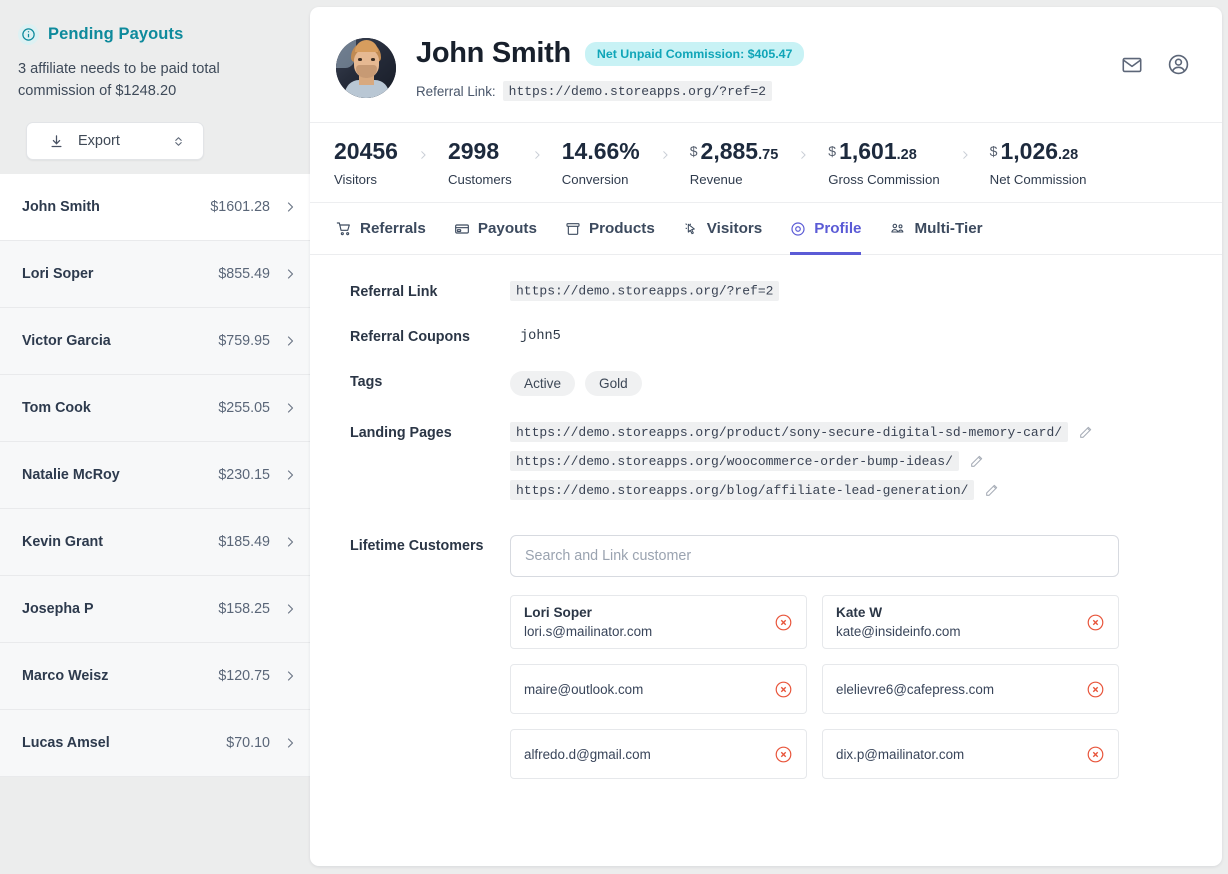  Describe the element at coordinates (479, 180) in the screenshot. I see `stat-label: Customers` at that location.